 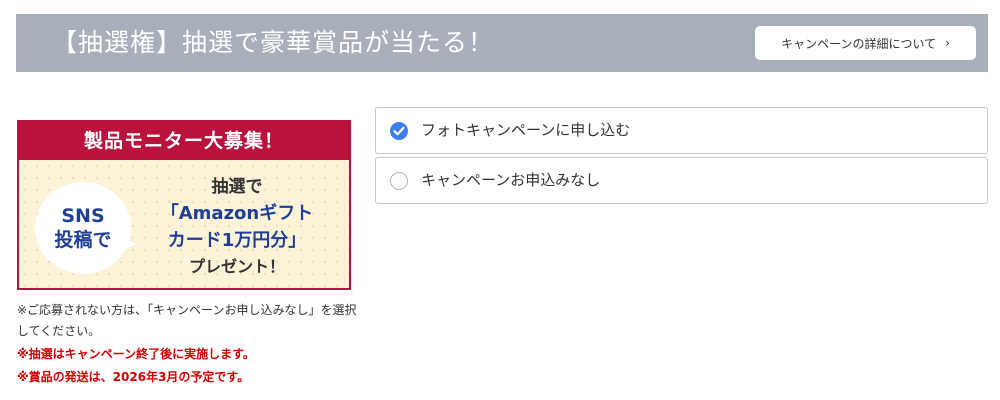 I want to click on page-title: 【抽選権】抽選で豪華賞品が当たる！, so click(x=273, y=42).